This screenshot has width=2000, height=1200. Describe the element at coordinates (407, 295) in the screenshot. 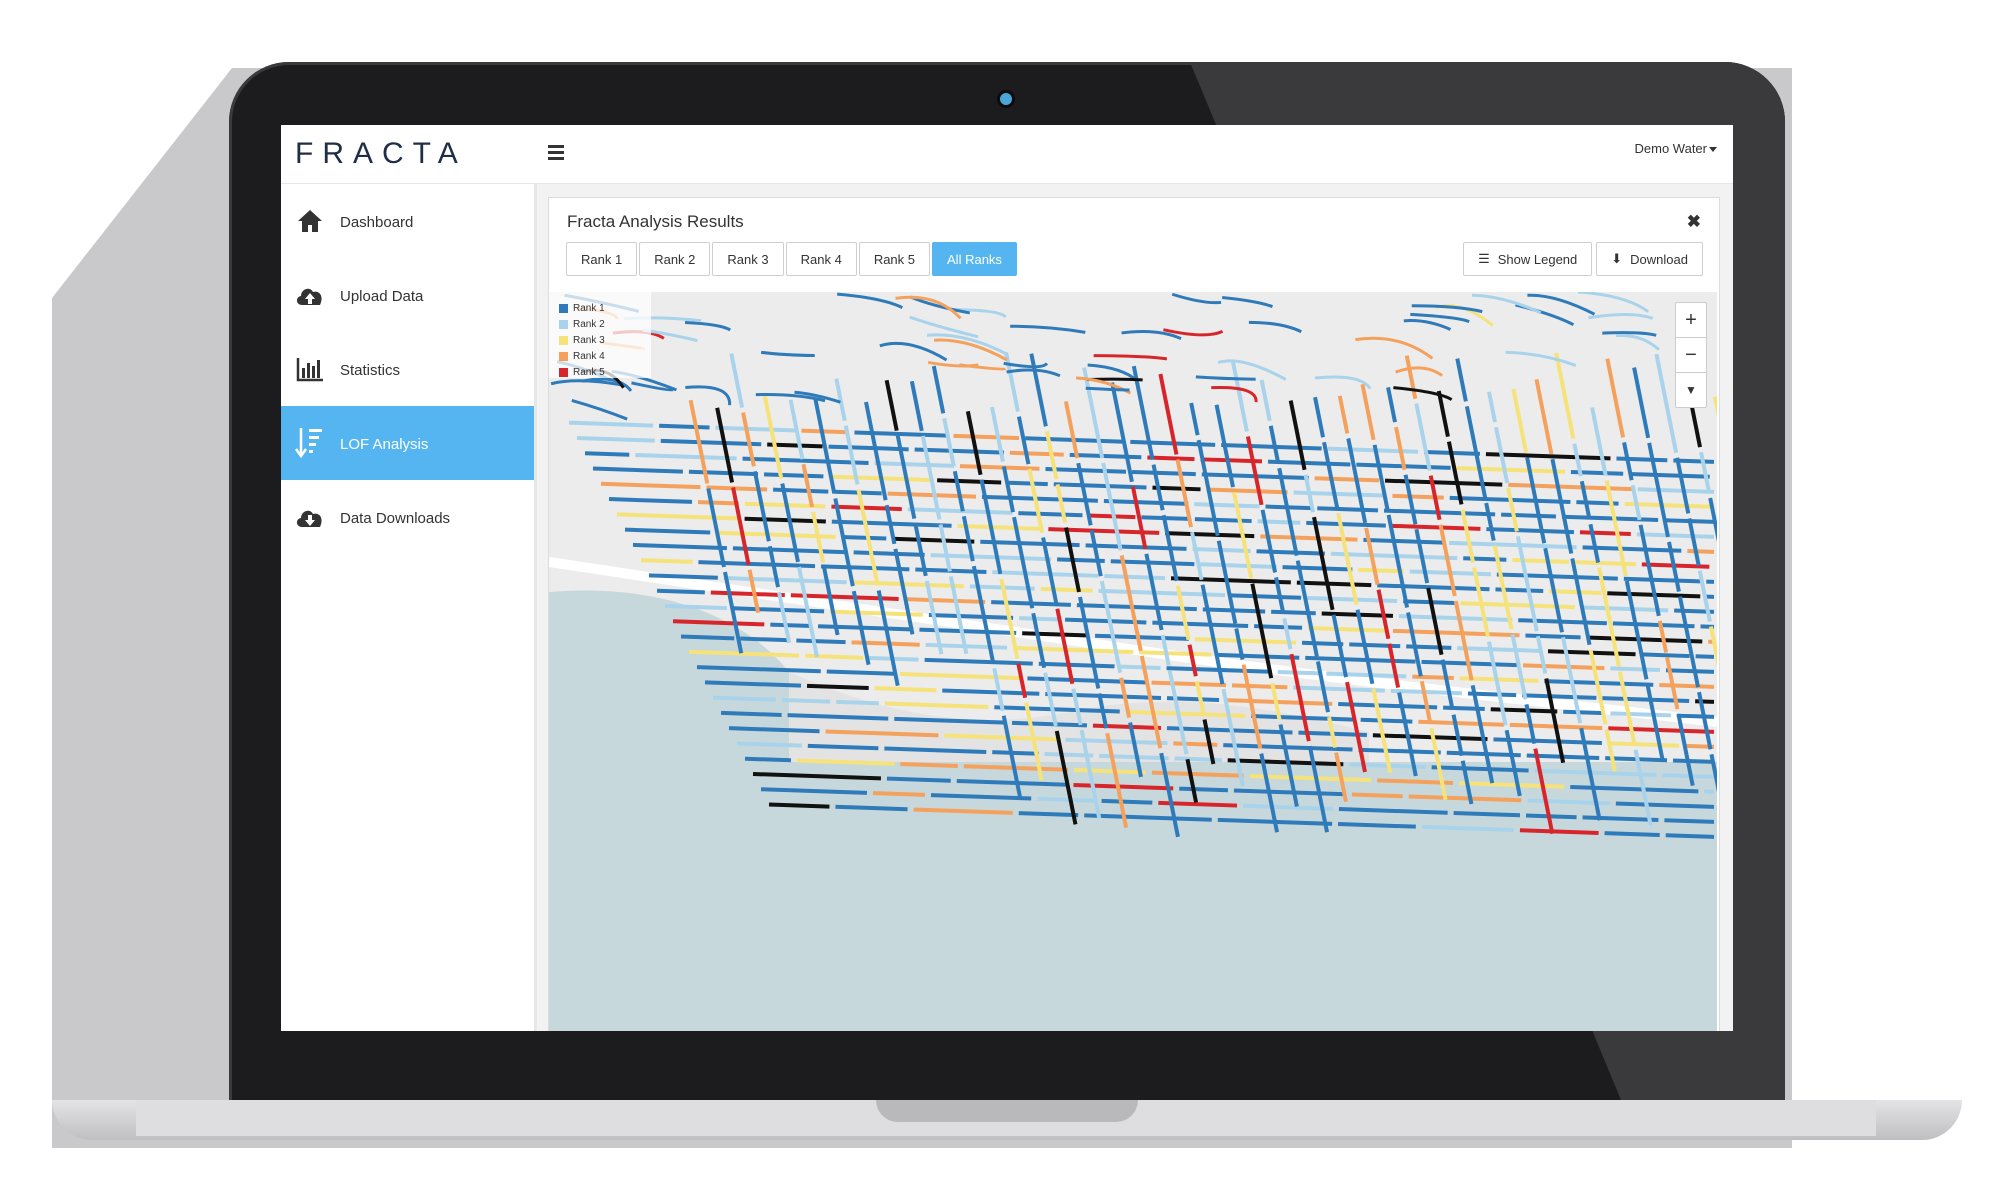

I see `sidebar-item-upload-data: Upload Data` at that location.